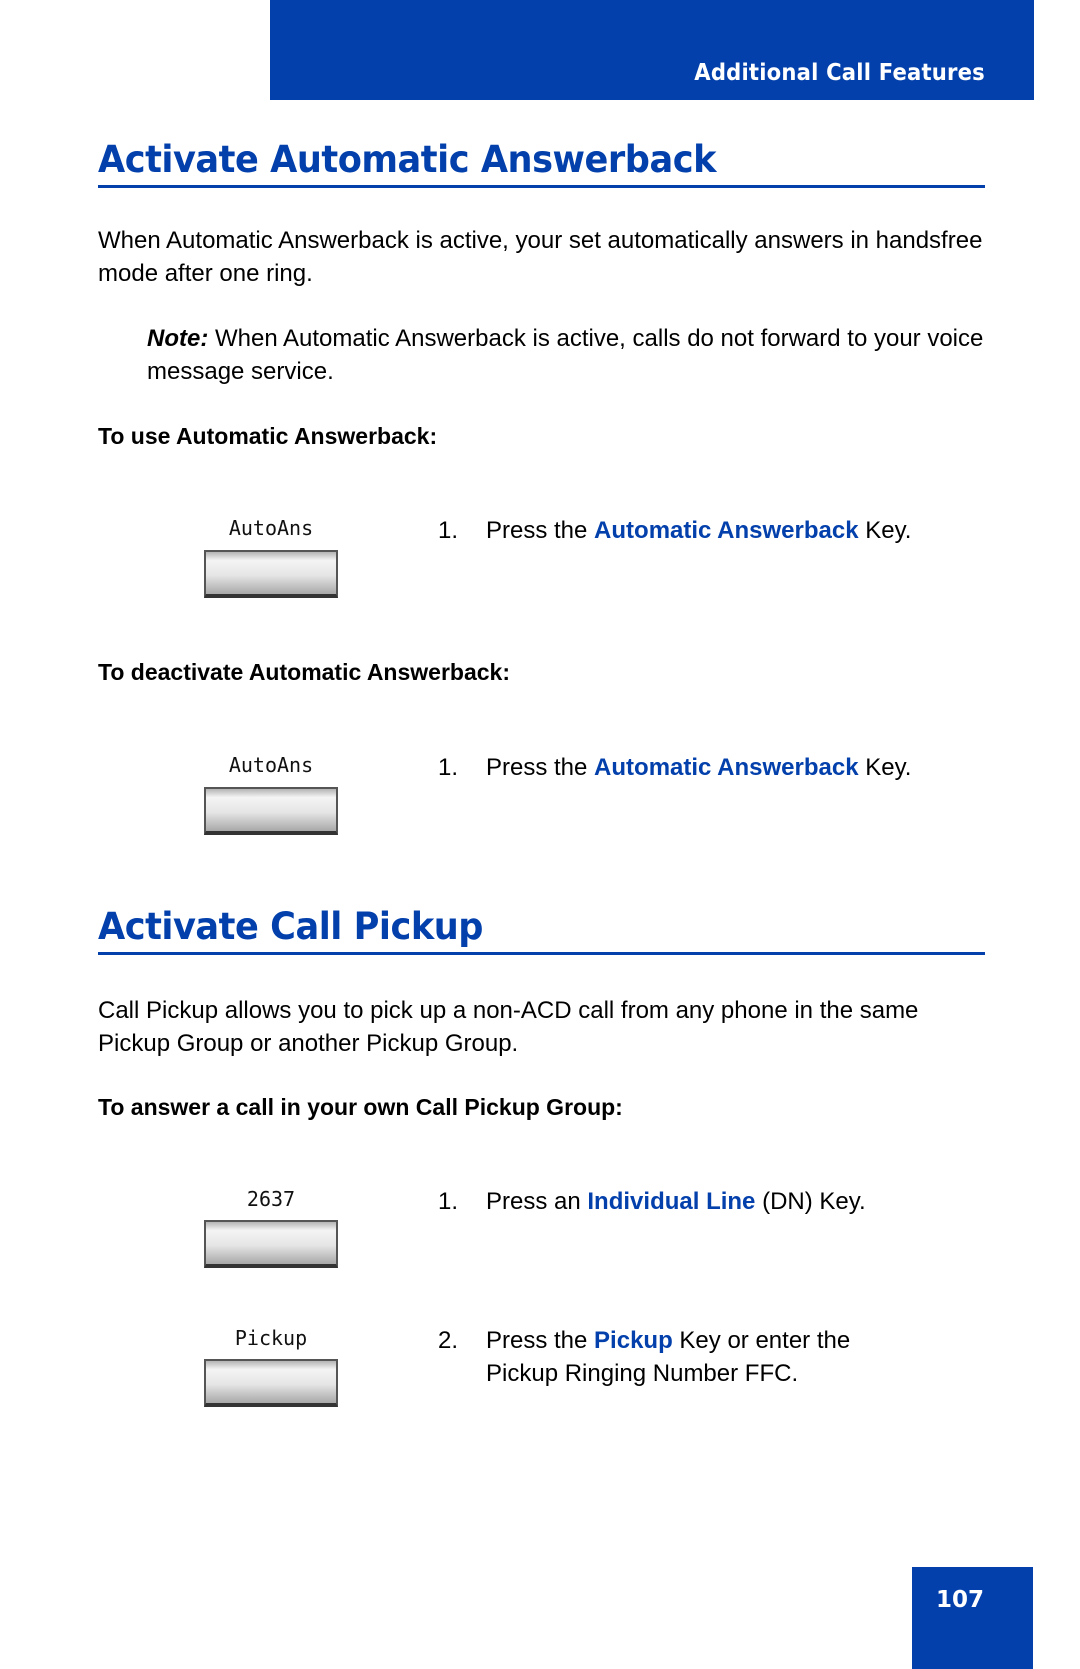  What do you see at coordinates (972, 1618) in the screenshot?
I see `page-number-box: 107` at bounding box center [972, 1618].